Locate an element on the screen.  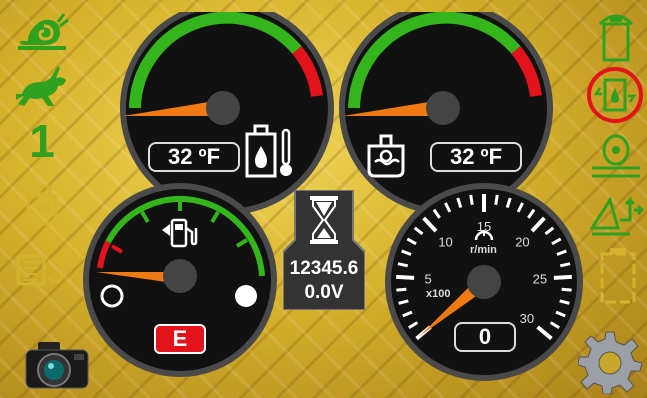
camera-icon is located at coordinates (57, 365).